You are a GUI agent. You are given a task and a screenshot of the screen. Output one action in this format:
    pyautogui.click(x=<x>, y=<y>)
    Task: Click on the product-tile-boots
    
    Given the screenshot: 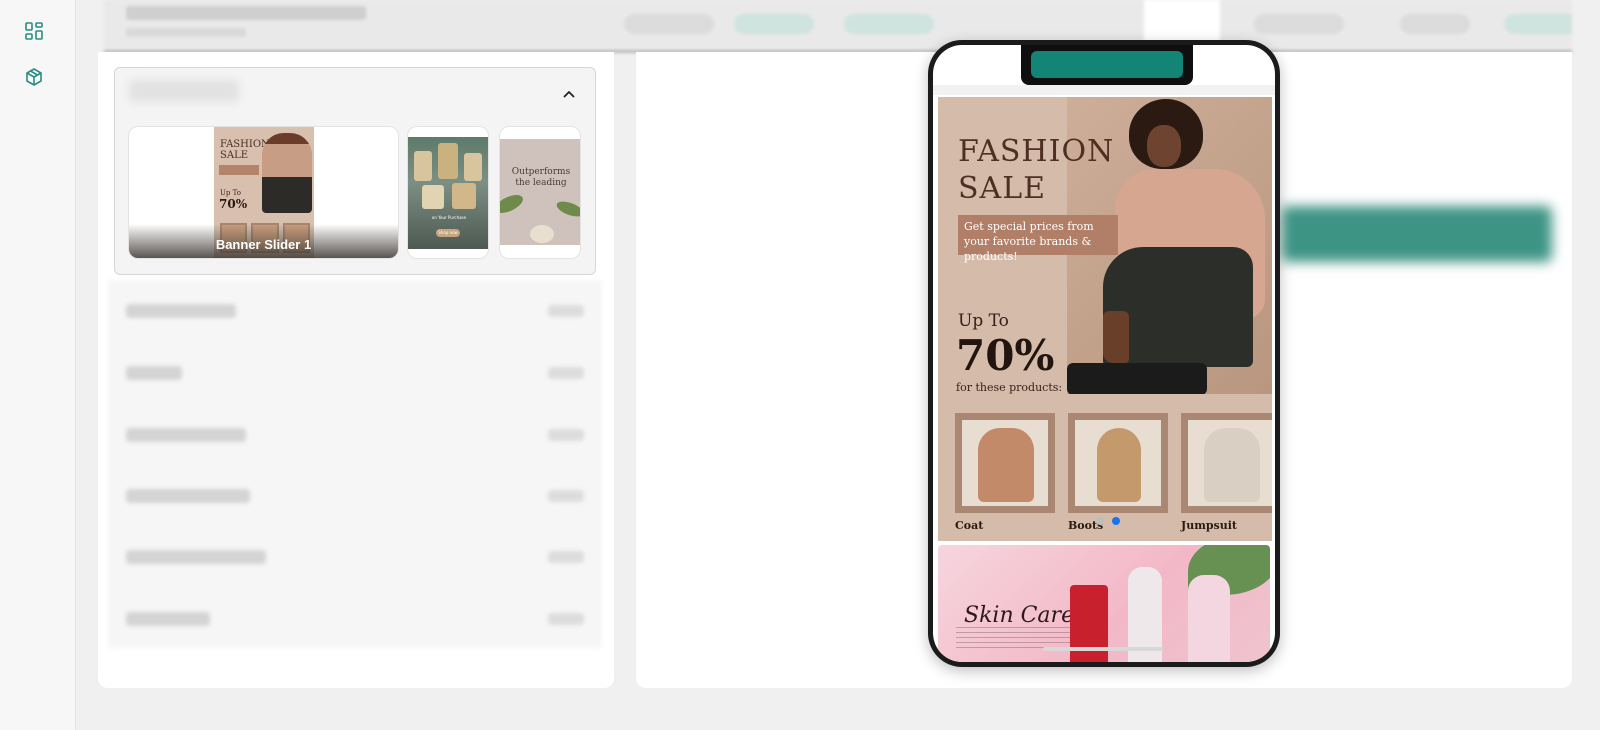 What is the action you would take?
    pyautogui.click(x=1118, y=463)
    